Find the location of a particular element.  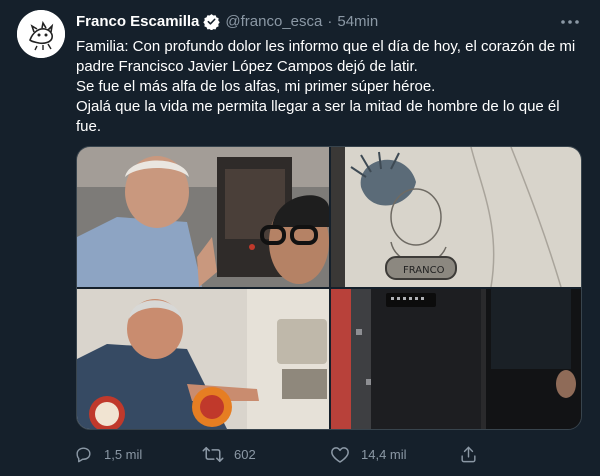

more-options-button is located at coordinates (570, 22).